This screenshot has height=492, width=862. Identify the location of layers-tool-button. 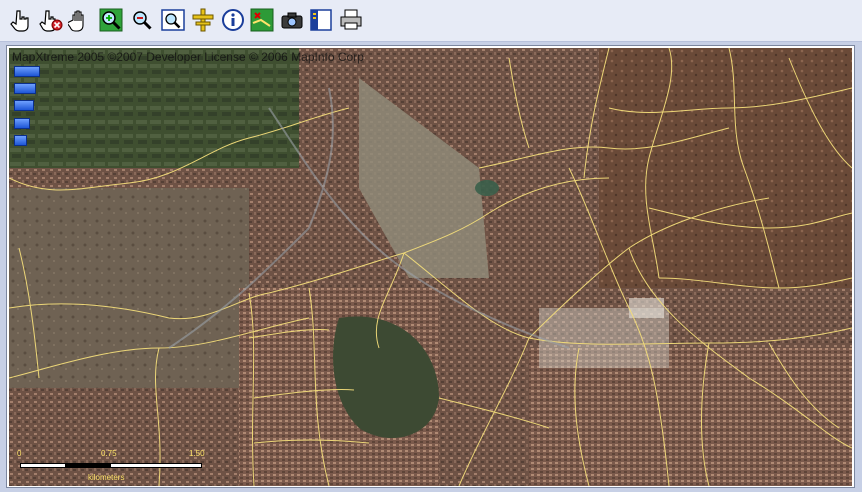
(321, 19).